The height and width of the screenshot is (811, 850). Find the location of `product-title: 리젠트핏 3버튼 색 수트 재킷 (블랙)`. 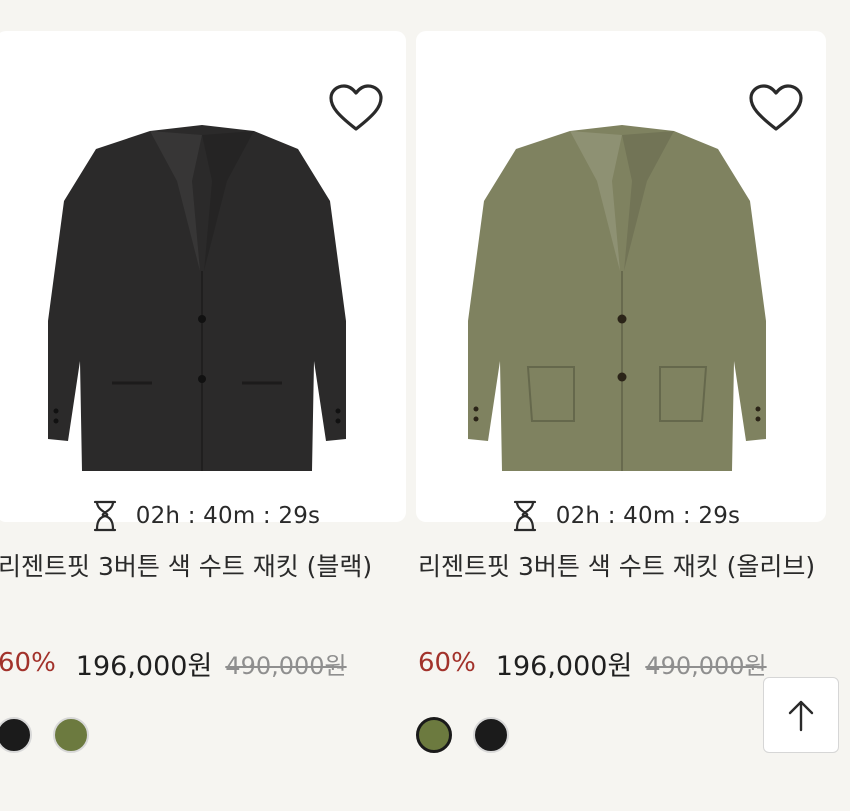

product-title: 리젠트핏 3버튼 색 수트 재킷 (블랙) is located at coordinates (199, 566).